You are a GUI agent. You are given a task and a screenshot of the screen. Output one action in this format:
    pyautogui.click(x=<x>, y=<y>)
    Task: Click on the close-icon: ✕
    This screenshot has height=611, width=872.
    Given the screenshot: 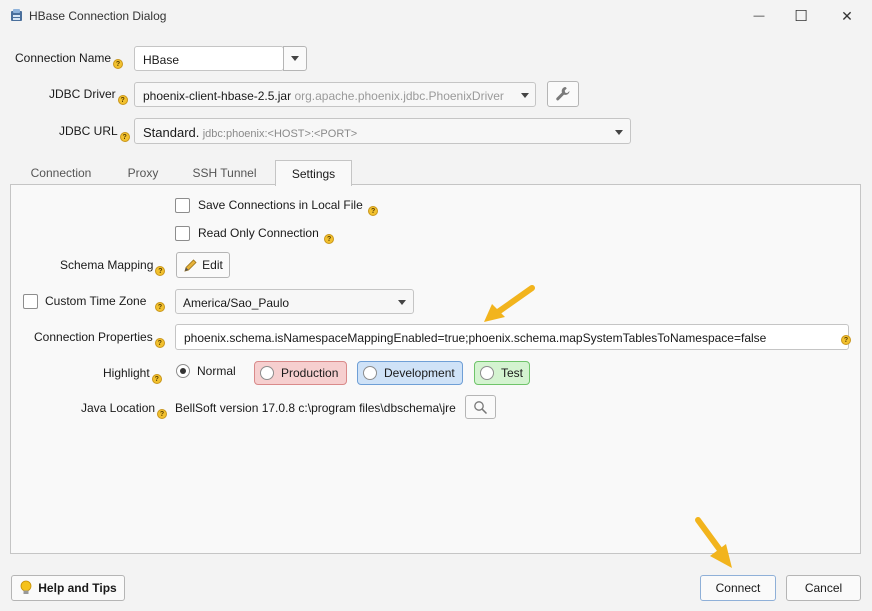 What is the action you would take?
    pyautogui.click(x=847, y=15)
    